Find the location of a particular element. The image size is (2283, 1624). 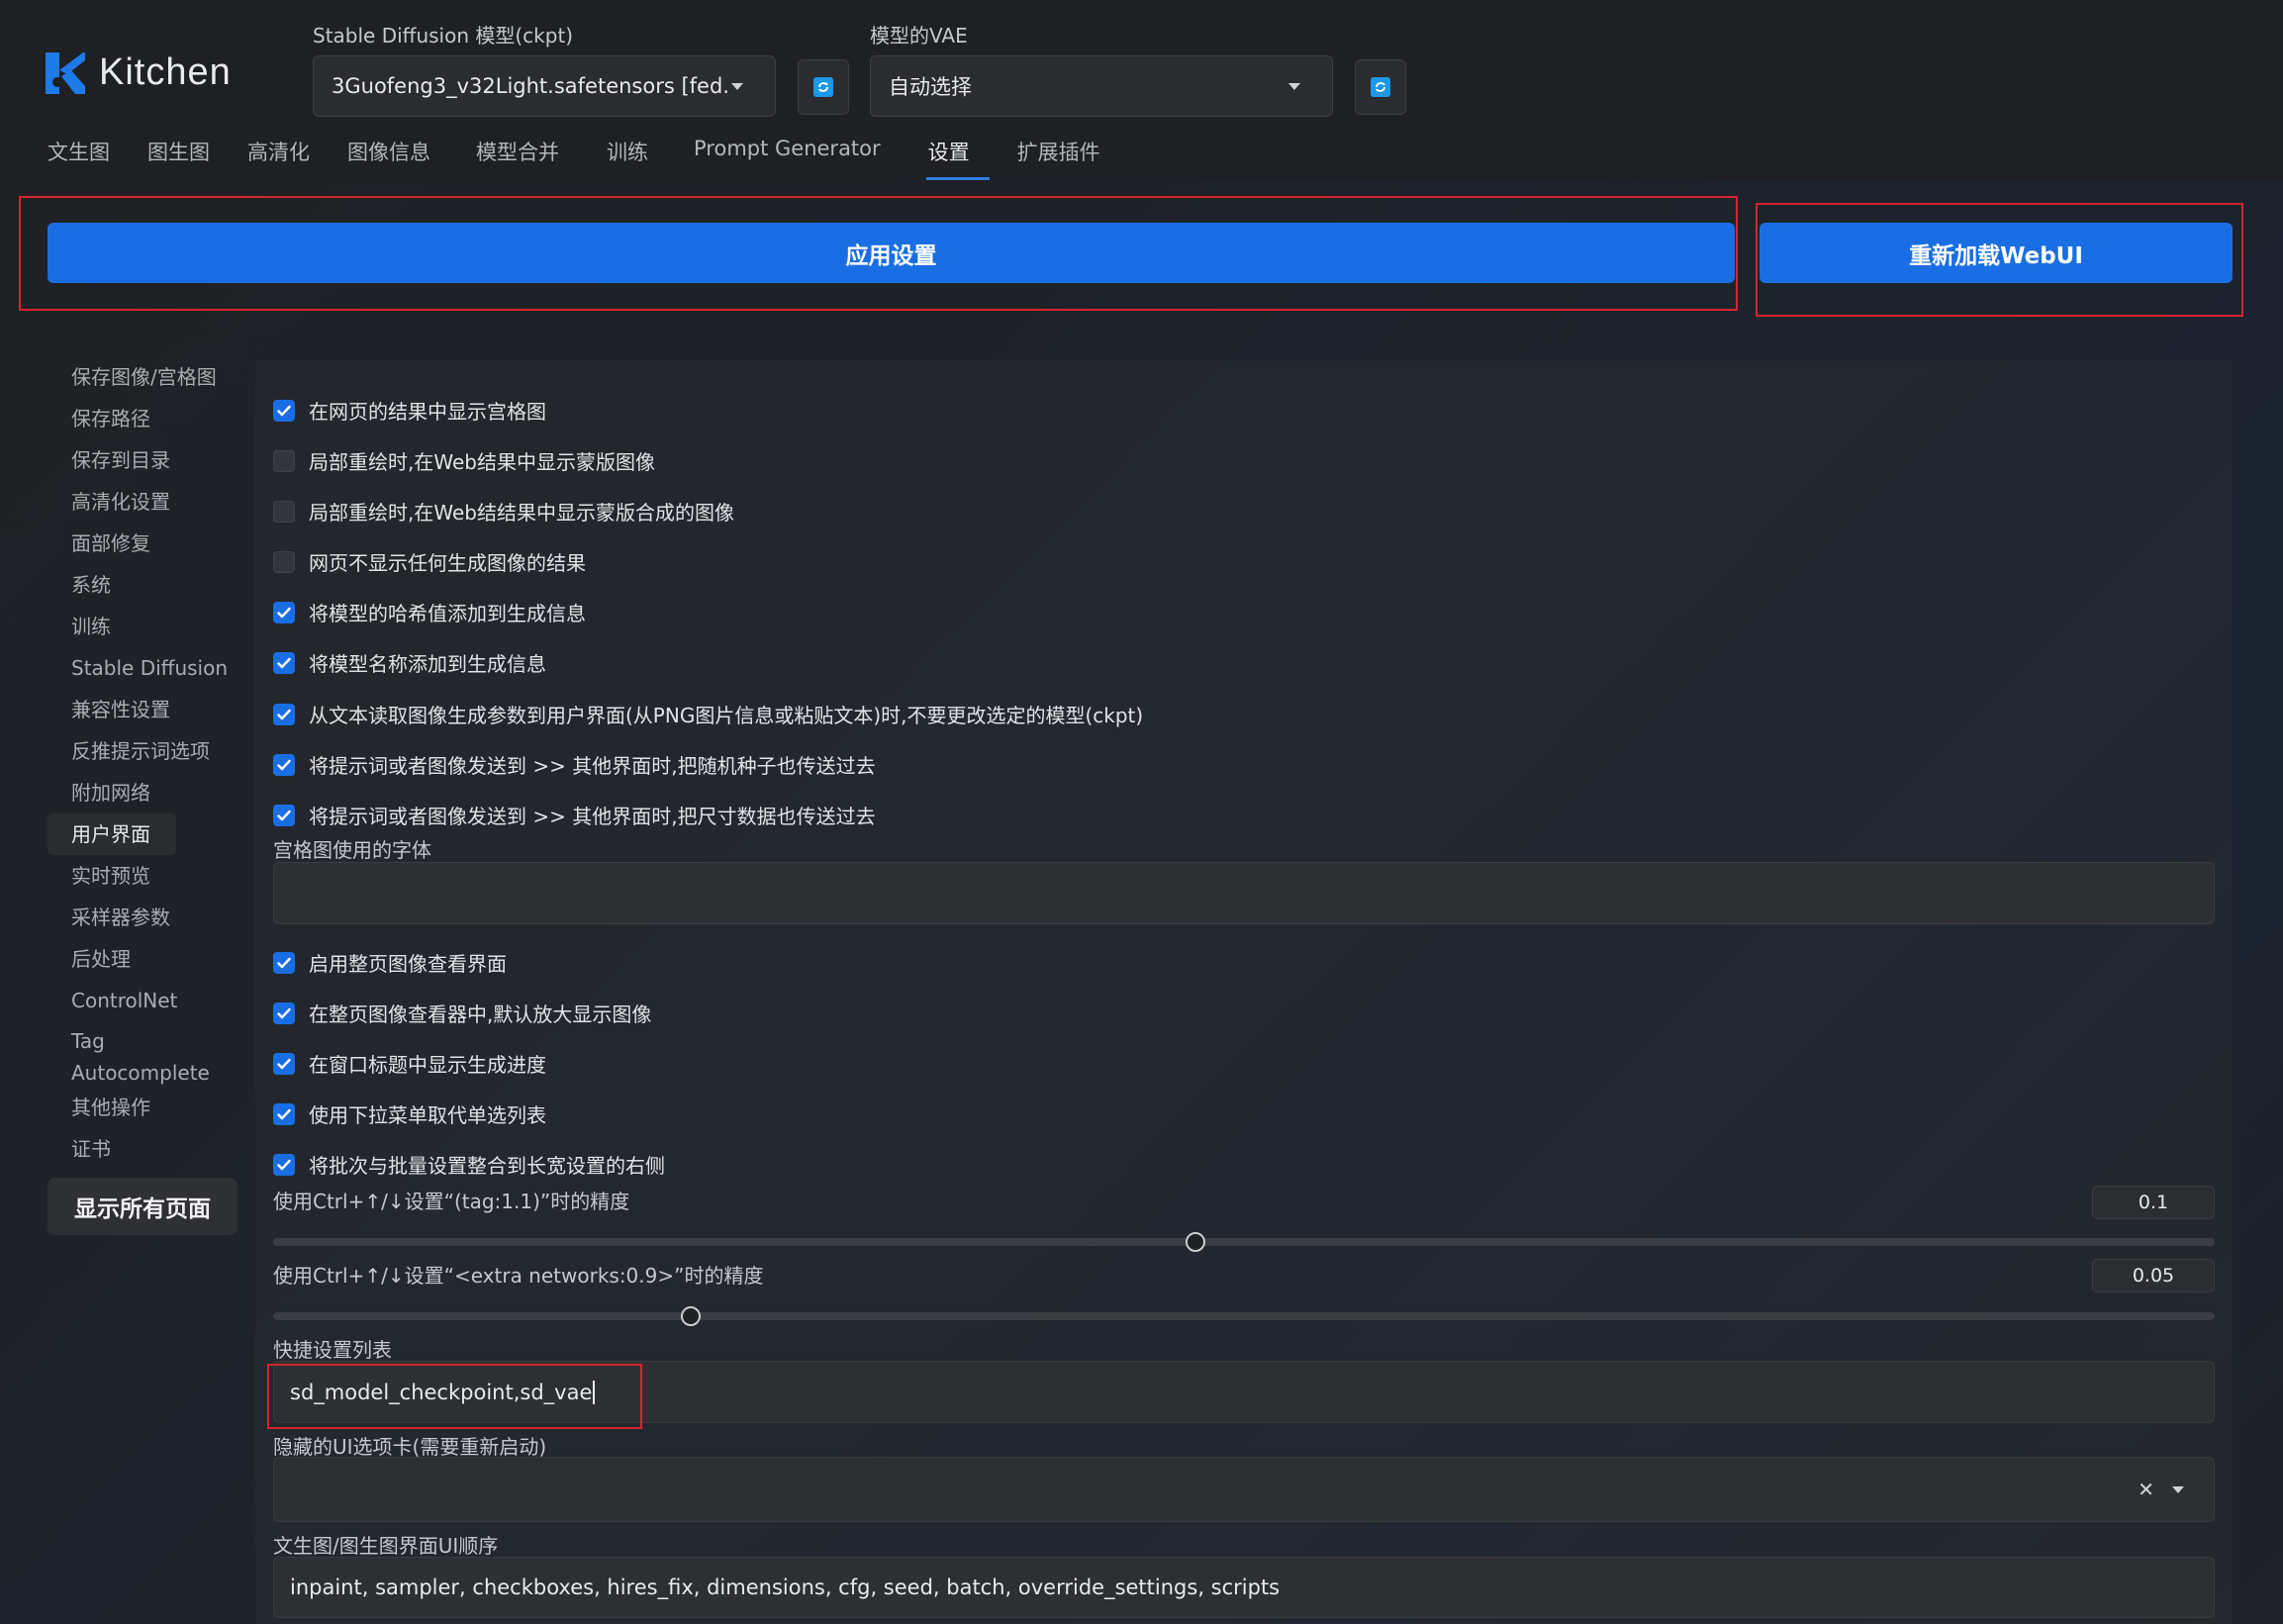

app-logo-text: Kitchen is located at coordinates (165, 72).